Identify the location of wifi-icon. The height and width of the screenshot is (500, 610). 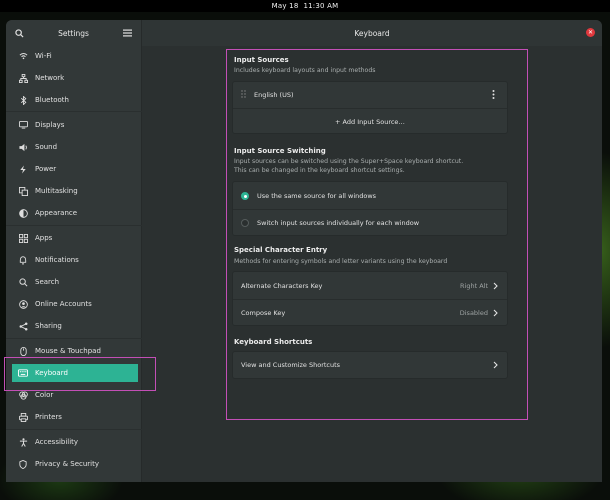
(23, 56).